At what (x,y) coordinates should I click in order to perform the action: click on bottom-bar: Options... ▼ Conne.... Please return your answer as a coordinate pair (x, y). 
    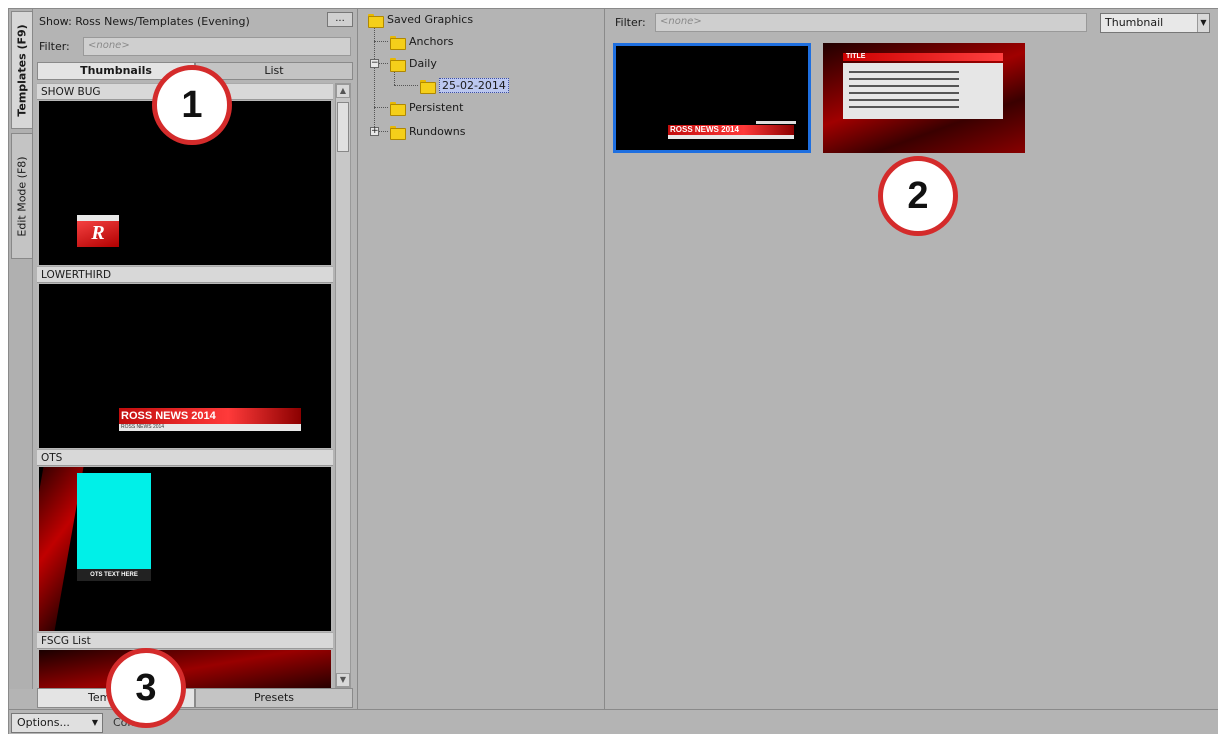
    Looking at the image, I should click on (613, 721).